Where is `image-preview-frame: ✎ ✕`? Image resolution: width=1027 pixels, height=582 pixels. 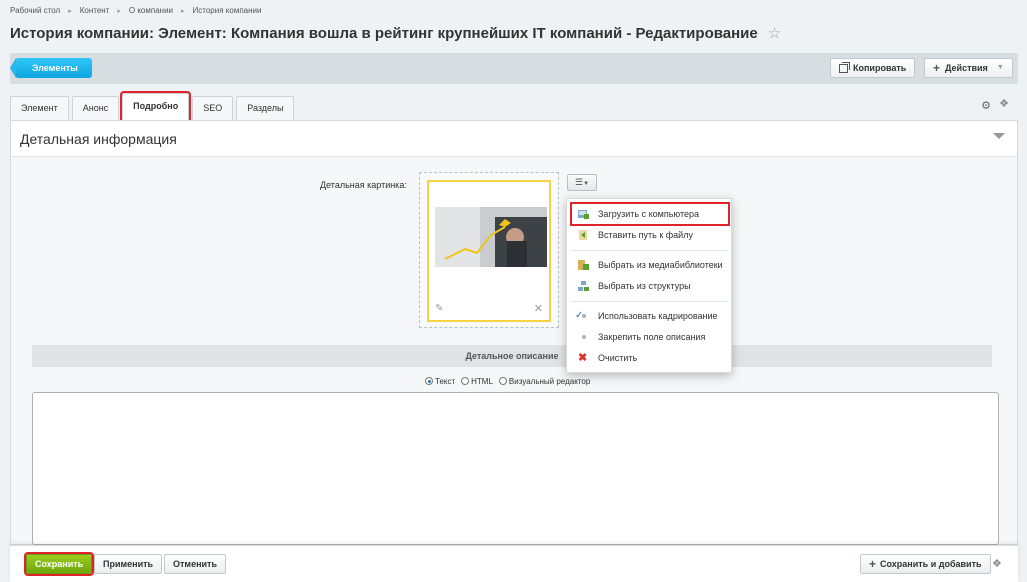
image-preview-frame: ✎ ✕ is located at coordinates (489, 251).